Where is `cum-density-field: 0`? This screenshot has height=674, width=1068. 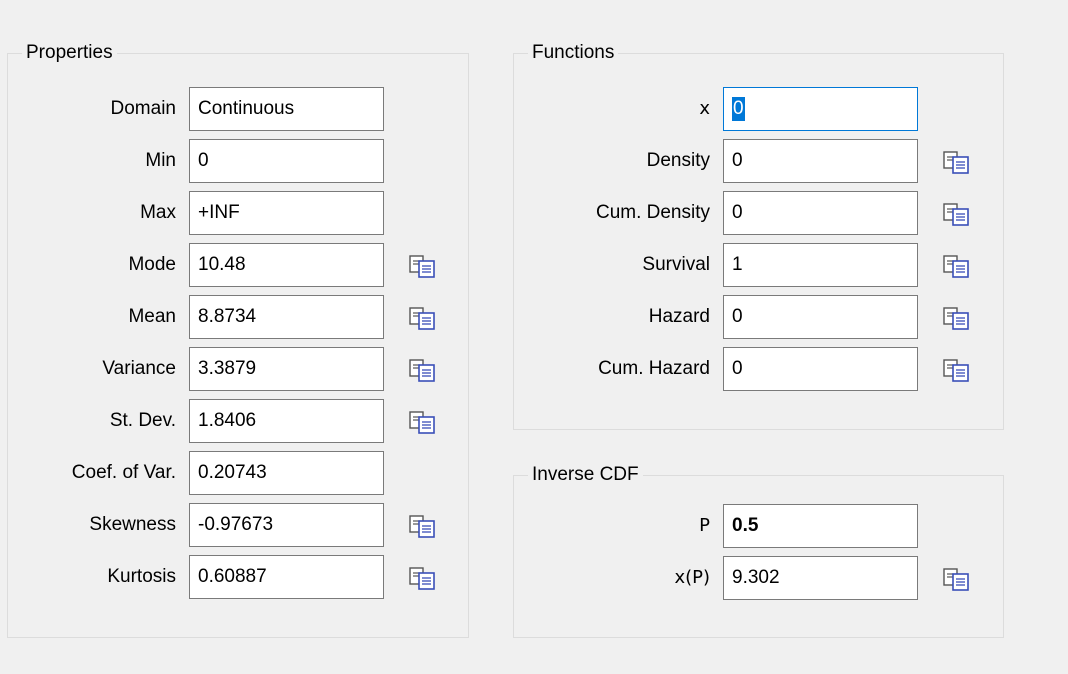 cum-density-field: 0 is located at coordinates (820, 213).